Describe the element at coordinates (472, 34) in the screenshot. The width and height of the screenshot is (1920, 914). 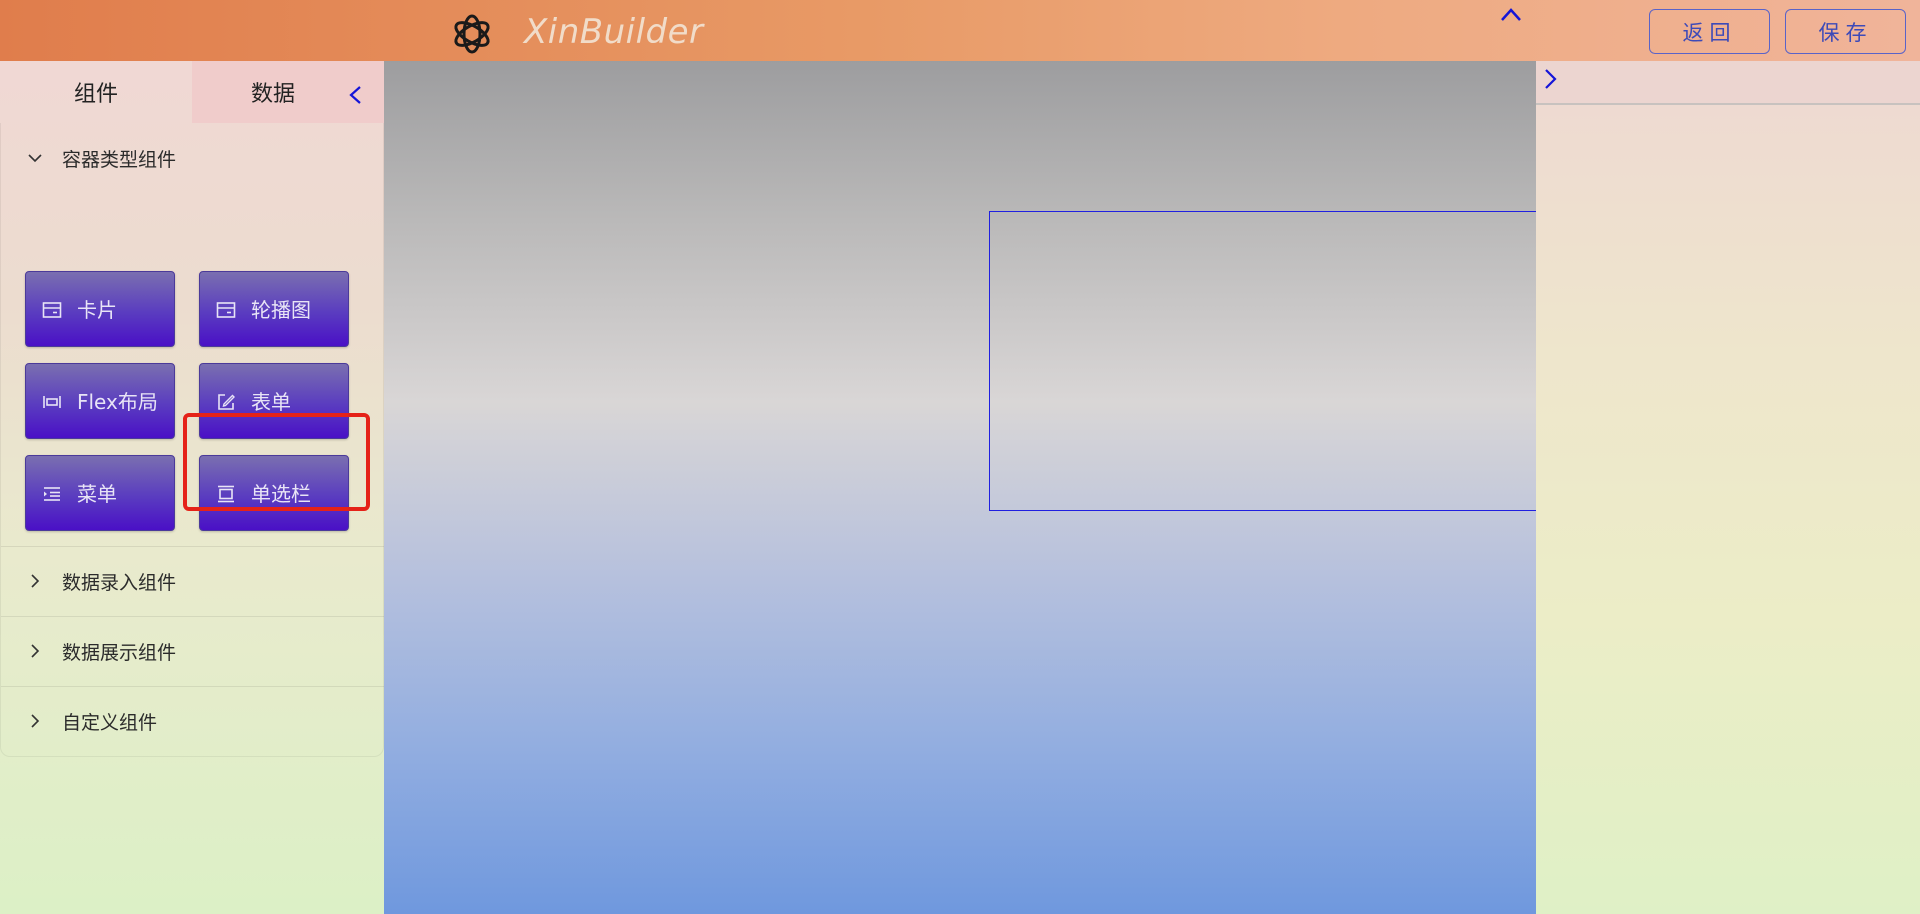
I see `openai-knot-logo-icon` at that location.